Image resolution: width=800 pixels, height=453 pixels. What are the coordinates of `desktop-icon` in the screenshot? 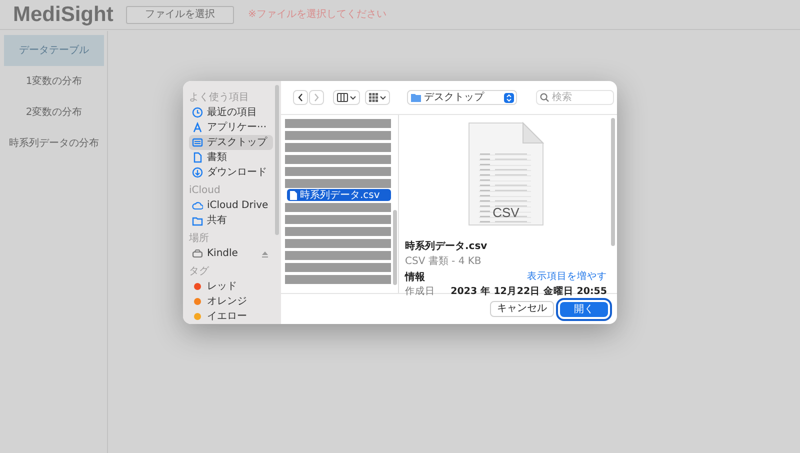 It's located at (197, 142).